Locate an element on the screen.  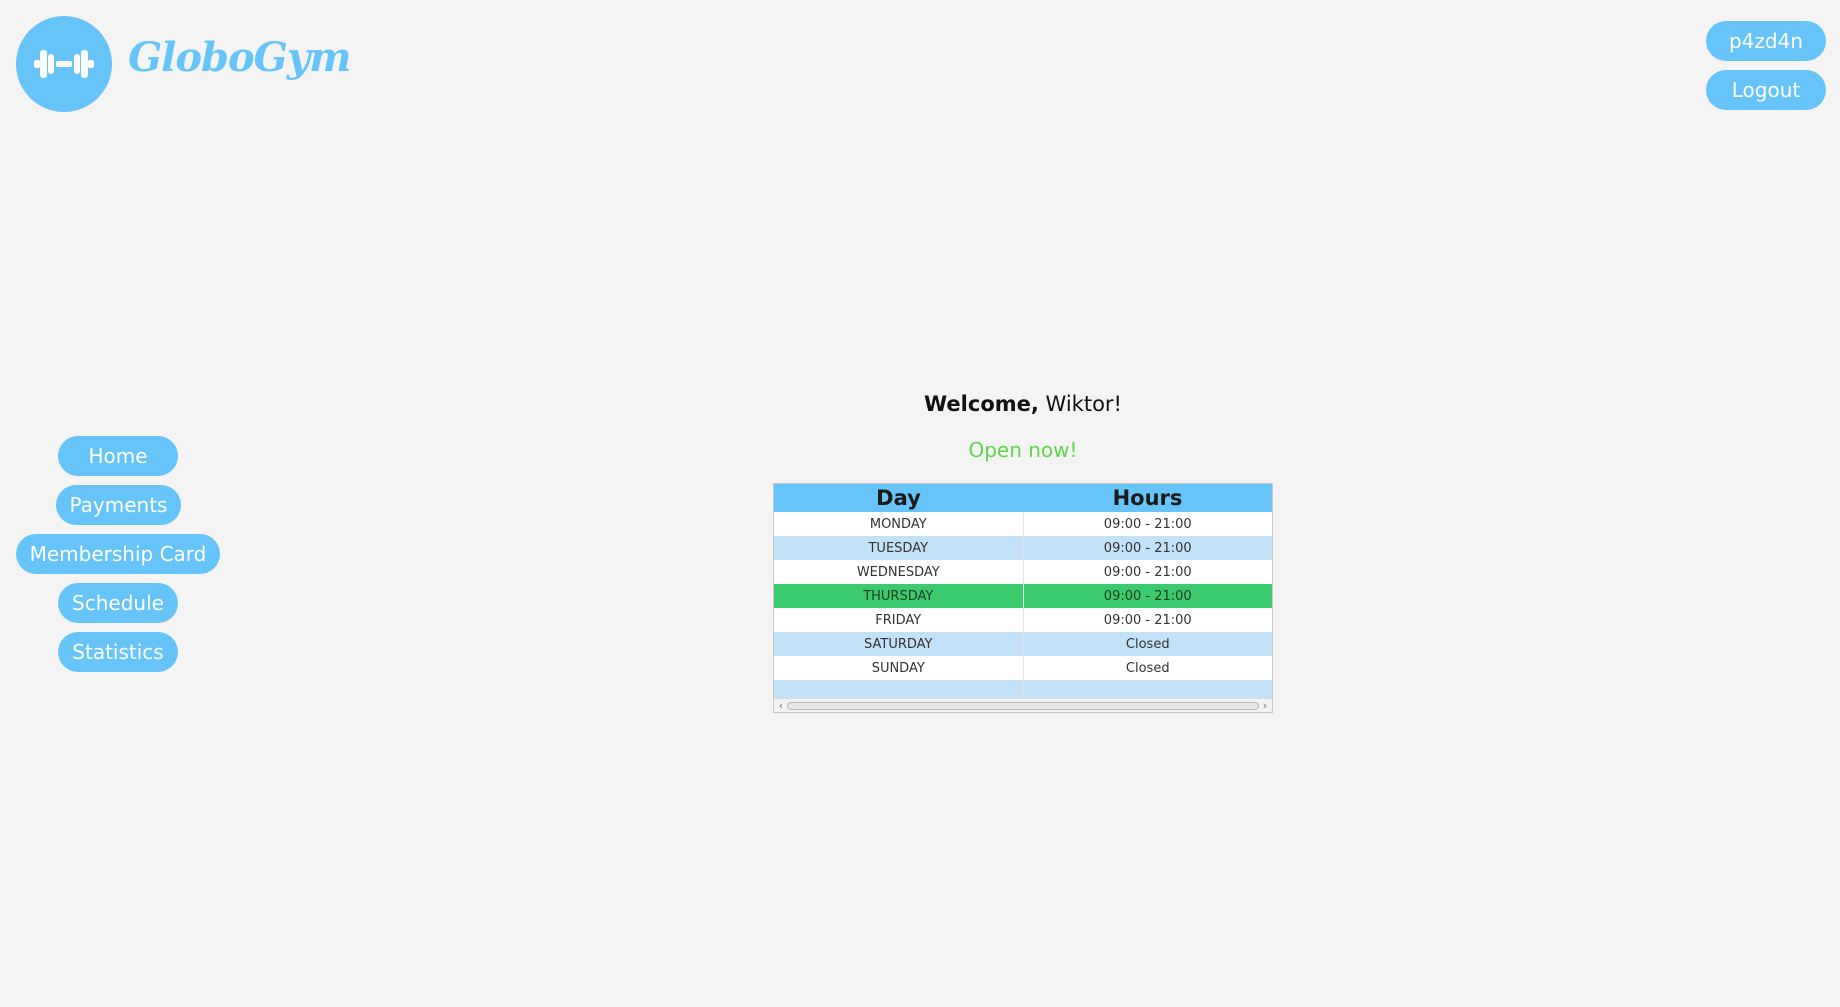
welcome-message: Welcome, Wiktor! is located at coordinates (1023, 404).